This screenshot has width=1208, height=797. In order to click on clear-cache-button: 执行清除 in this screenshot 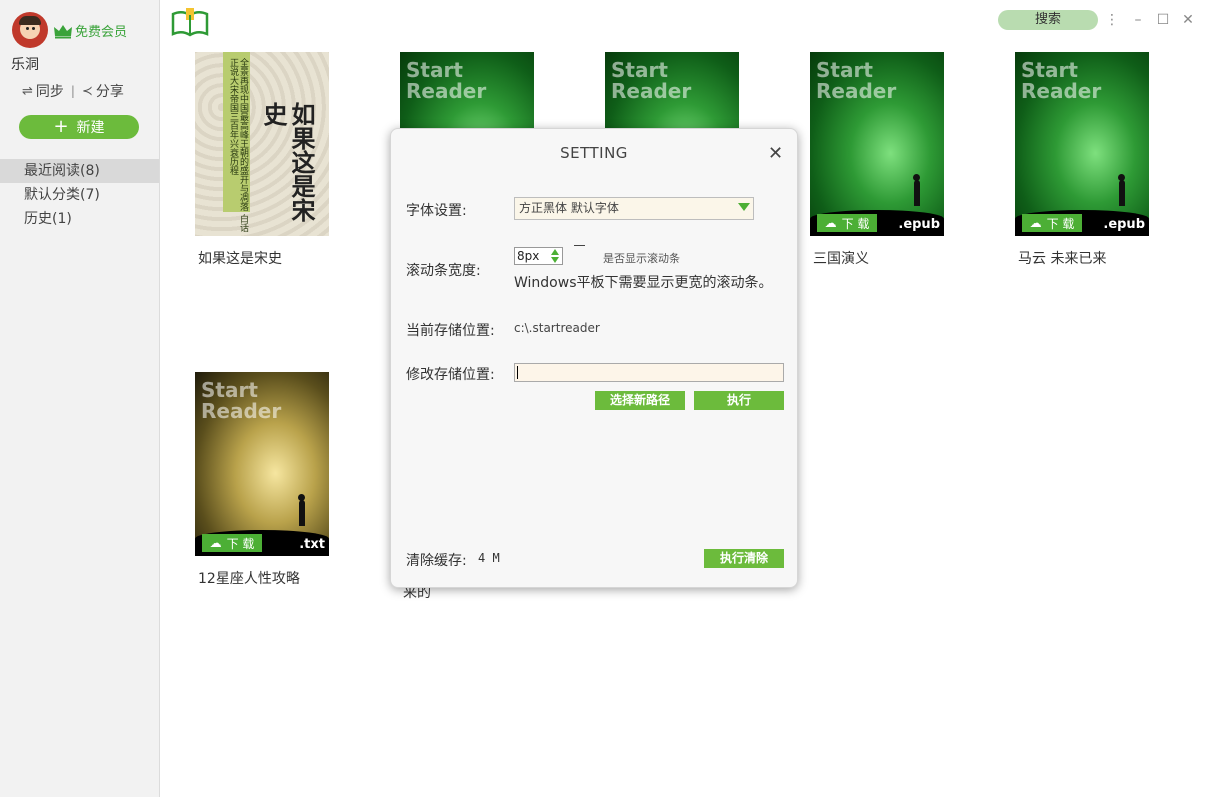, I will do `click(744, 558)`.